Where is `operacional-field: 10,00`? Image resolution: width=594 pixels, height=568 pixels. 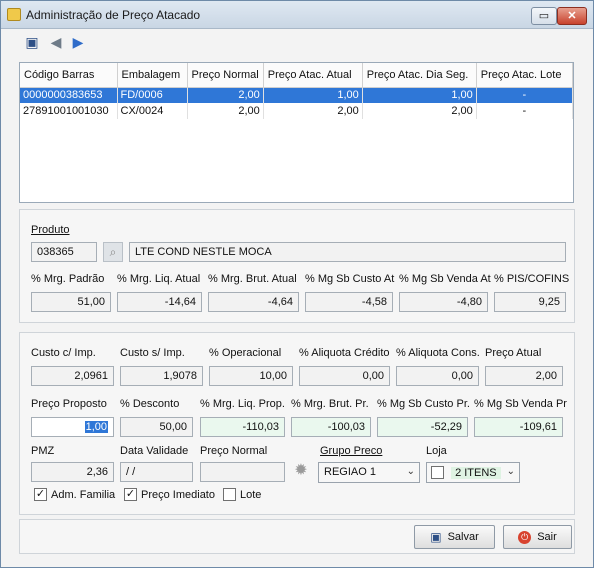
operacional-field: 10,00 is located at coordinates (251, 376).